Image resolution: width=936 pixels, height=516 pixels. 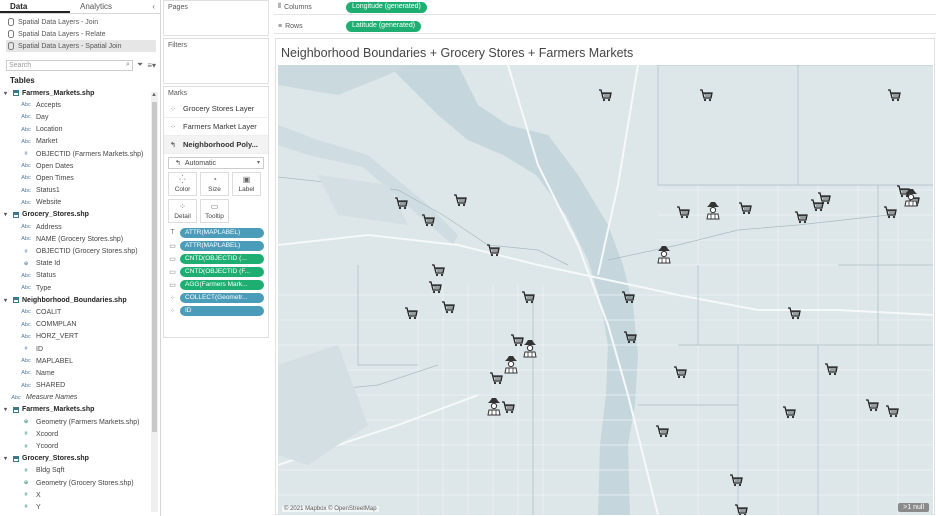 I want to click on field-item: Abc NAME (Grocery Stores.shp), so click(x=80, y=239).